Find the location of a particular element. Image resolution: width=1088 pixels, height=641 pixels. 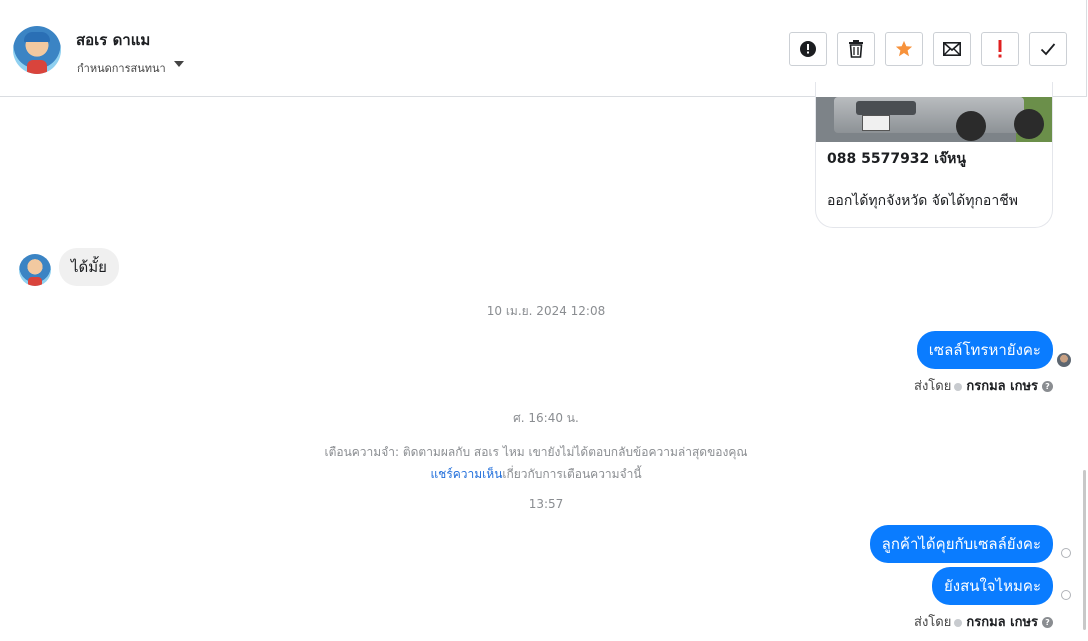

outgoing-message: ลูกค้าได้คุยกับเซลล์ยังคะ is located at coordinates (961, 544).